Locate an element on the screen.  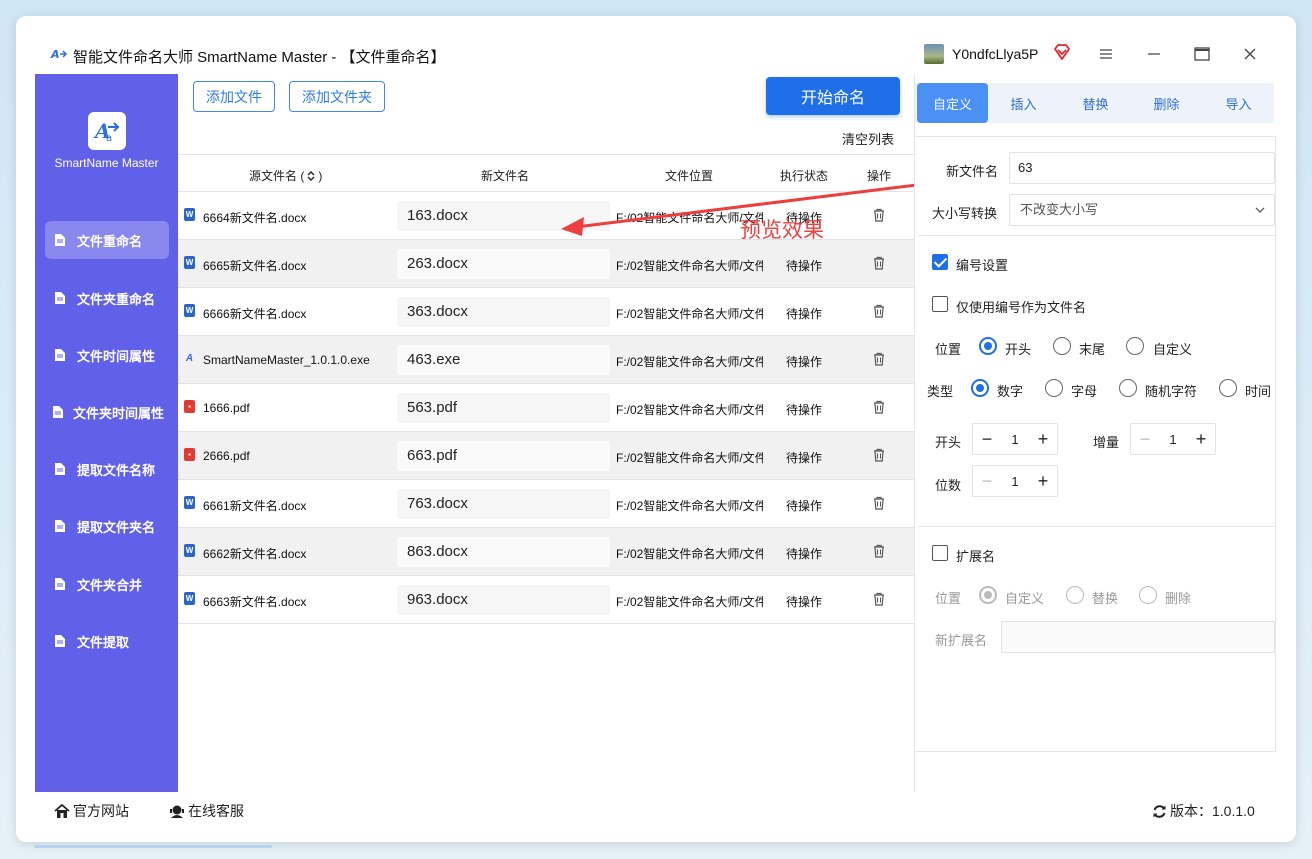
digits-stepper: − 1 + is located at coordinates (1015, 481).